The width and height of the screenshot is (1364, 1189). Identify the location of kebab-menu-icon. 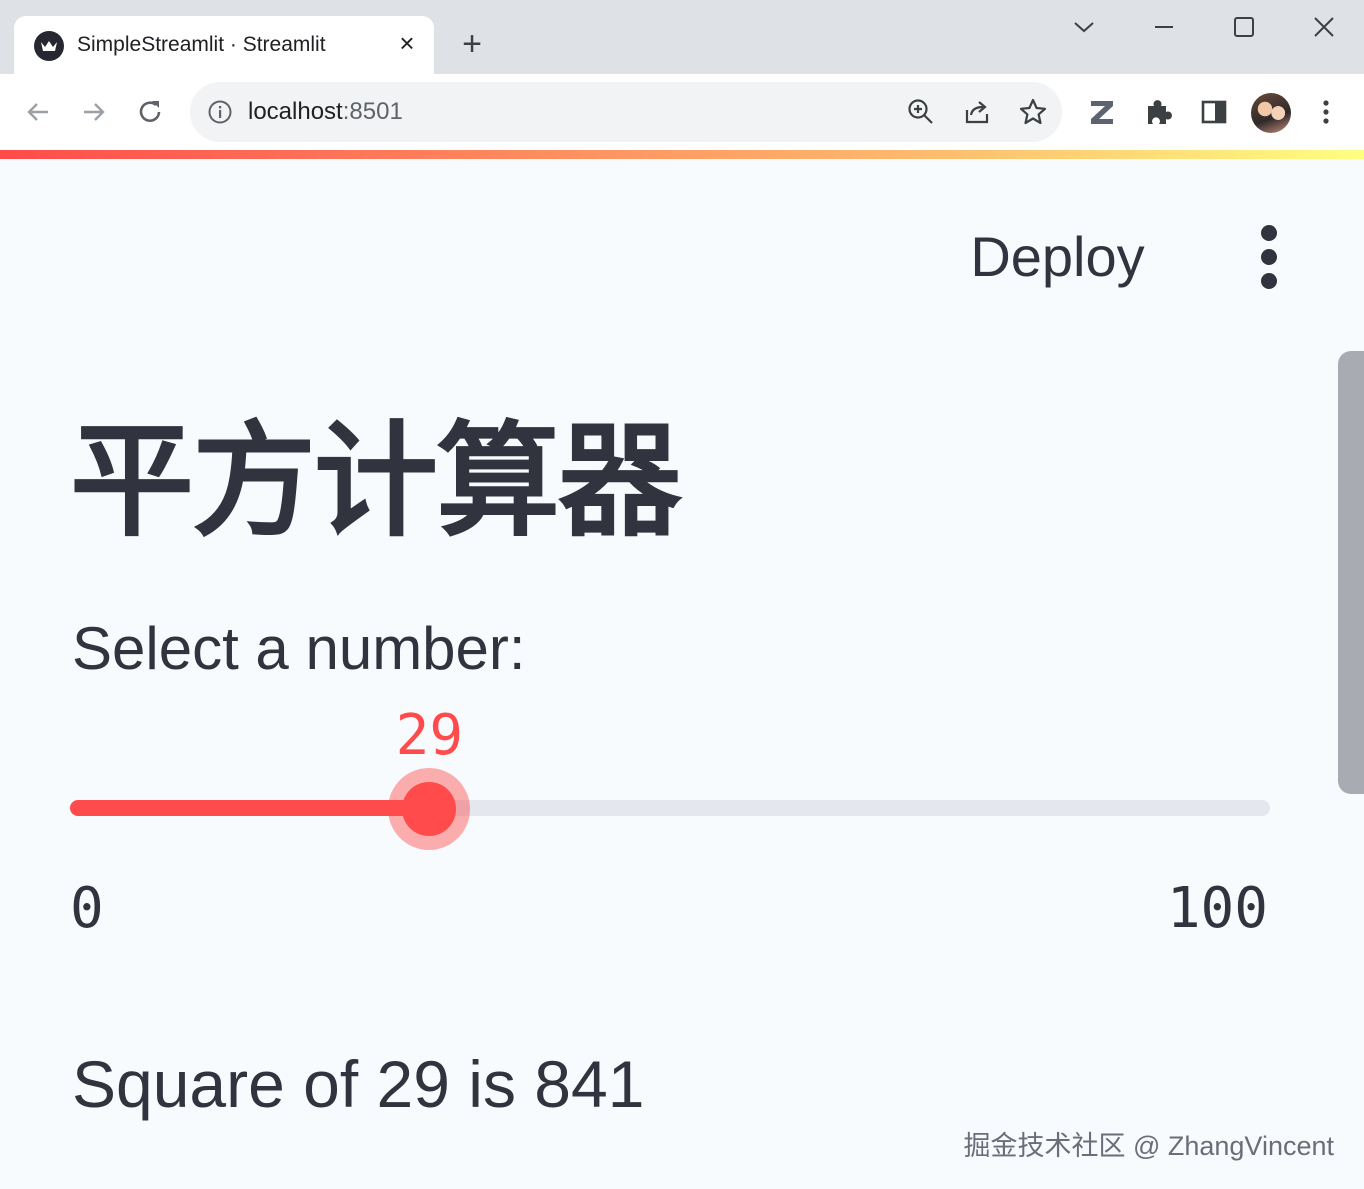
(1270, 257).